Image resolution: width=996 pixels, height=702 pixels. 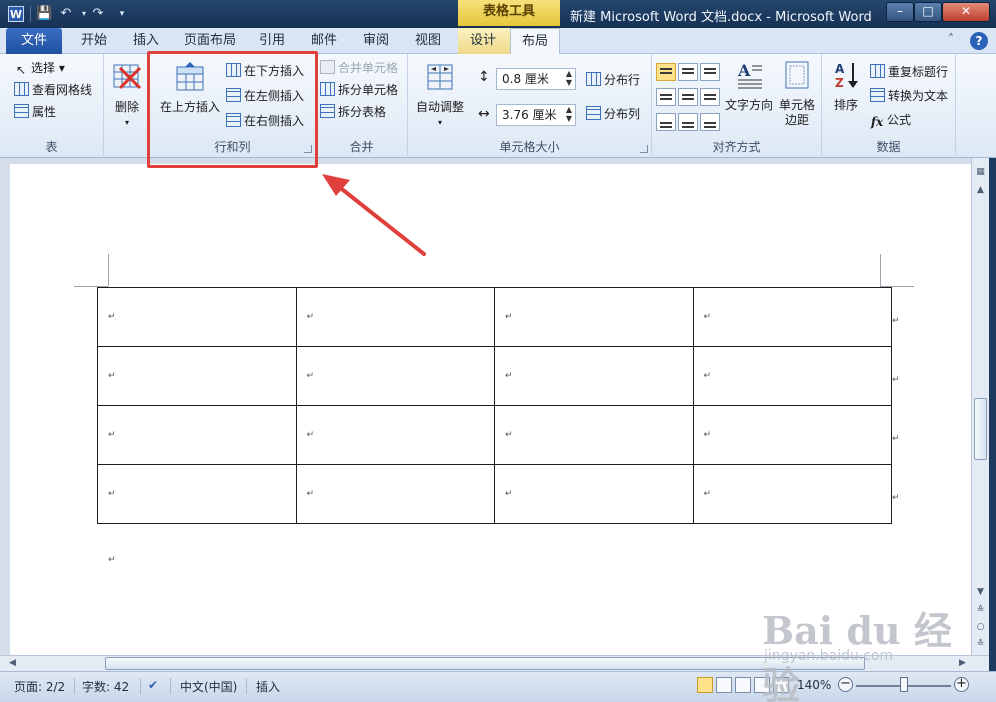 I want to click on select-label: 选择 ▾, so click(x=48, y=68).